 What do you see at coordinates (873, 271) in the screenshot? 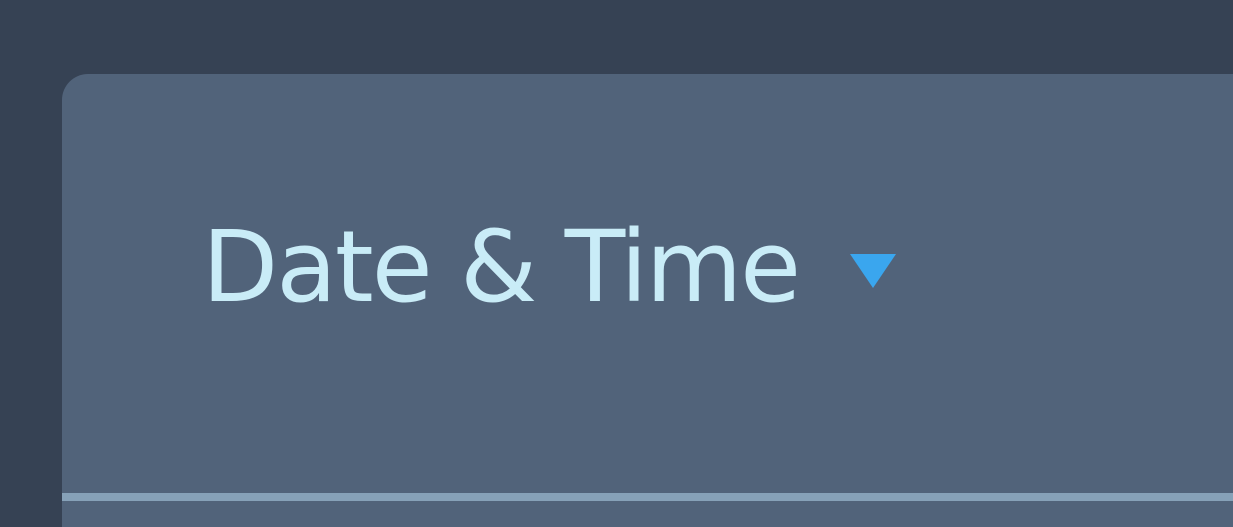
I see `caret-down-icon` at bounding box center [873, 271].